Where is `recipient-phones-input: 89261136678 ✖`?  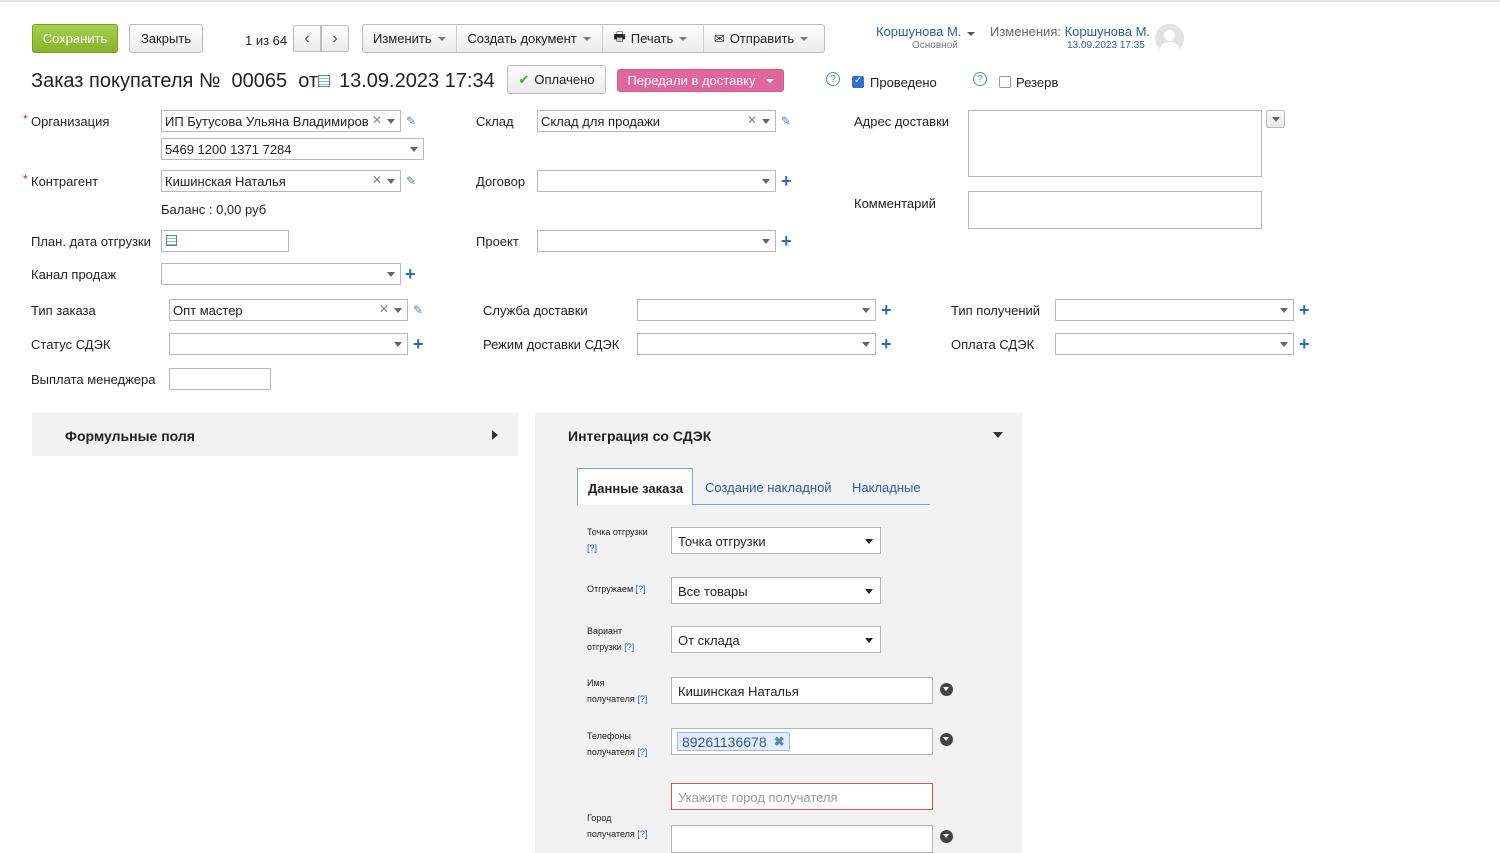 recipient-phones-input: 89261136678 ✖ is located at coordinates (802, 741).